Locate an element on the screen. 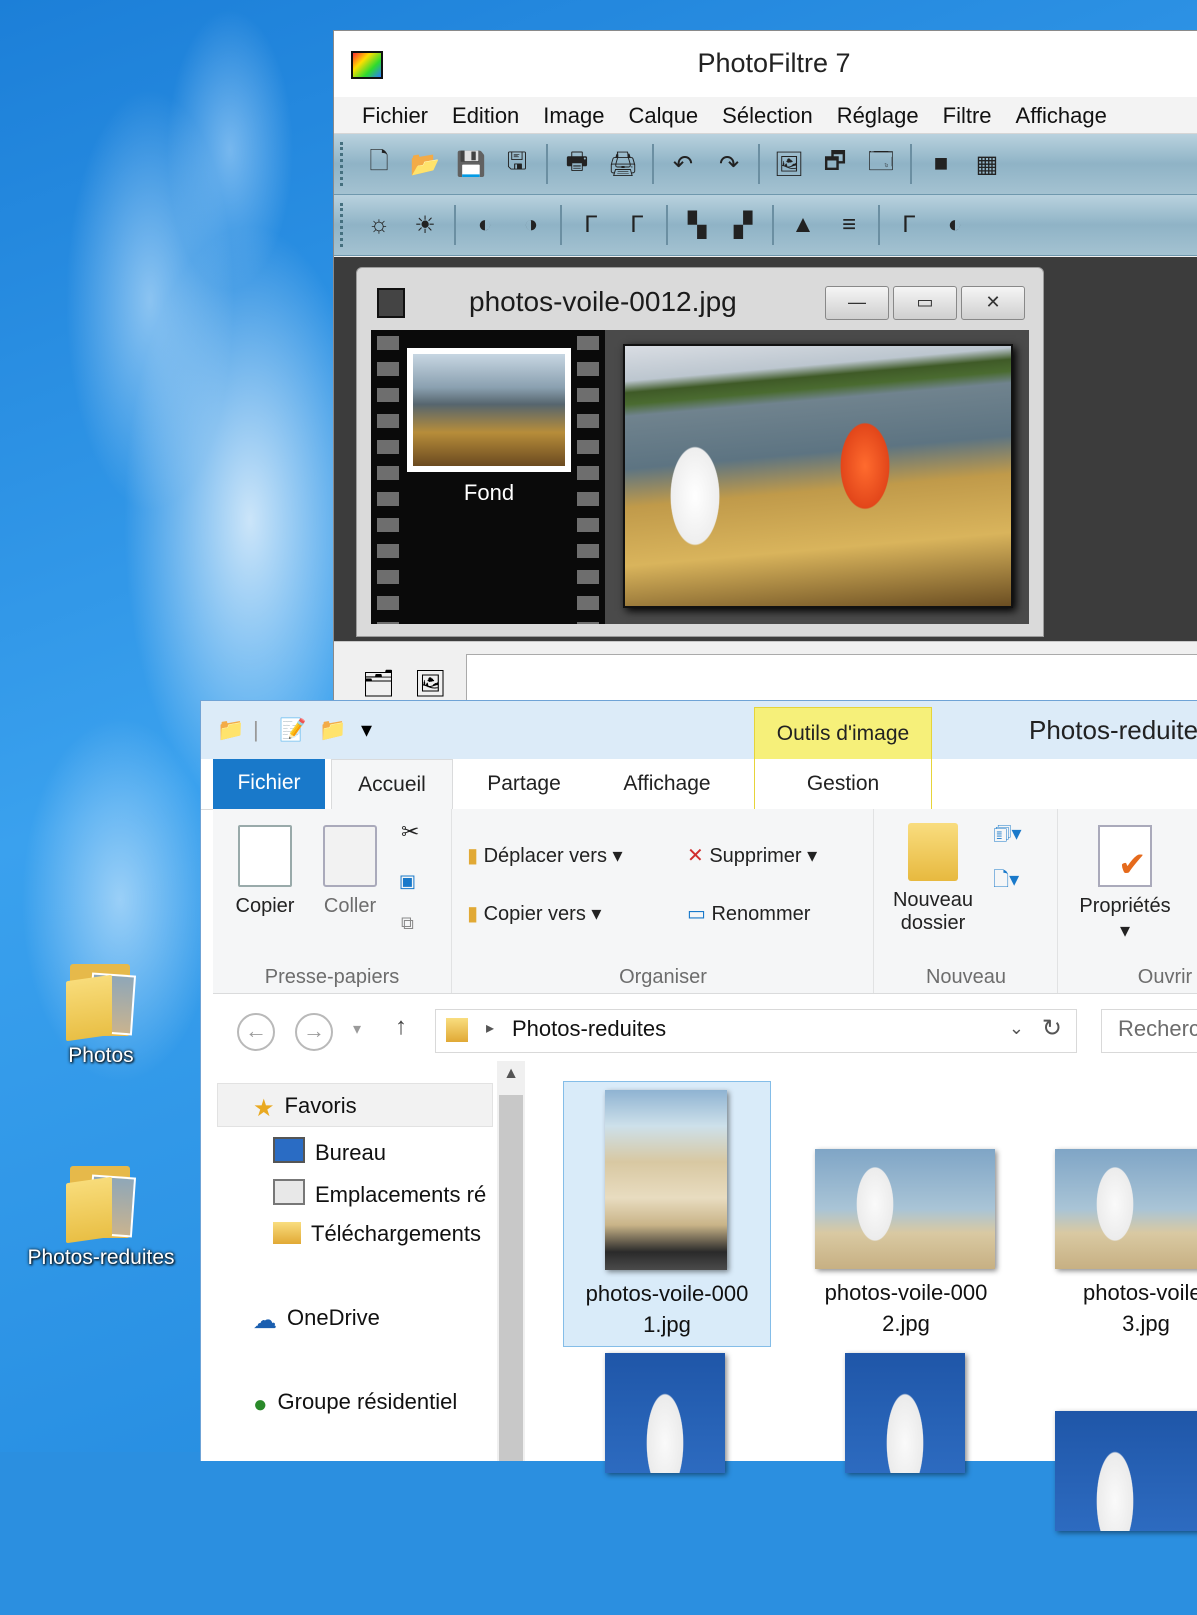 The height and width of the screenshot is (1615, 1197). easy-access-icon: 🗋▾ is located at coordinates (1006, 882).